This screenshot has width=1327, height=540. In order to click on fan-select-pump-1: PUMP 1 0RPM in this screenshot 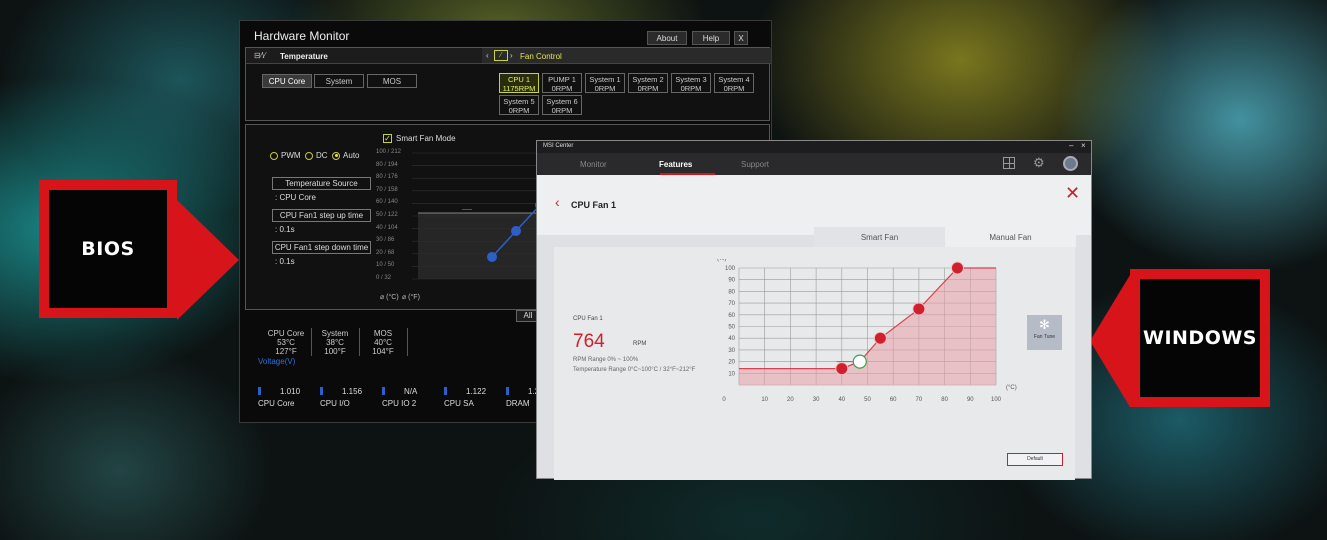, I will do `click(562, 83)`.